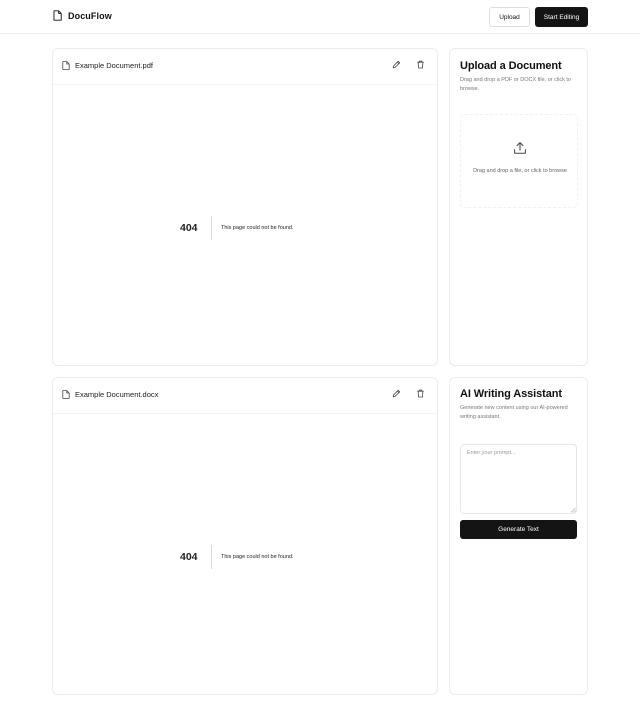 The image size is (640, 711). Describe the element at coordinates (561, 17) in the screenshot. I see `start-editing-button: Start Editing` at that location.